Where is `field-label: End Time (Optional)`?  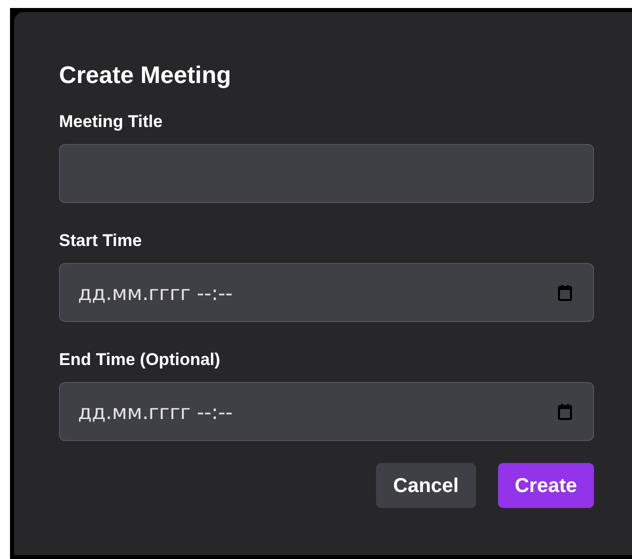 field-label: End Time (Optional) is located at coordinates (139, 360).